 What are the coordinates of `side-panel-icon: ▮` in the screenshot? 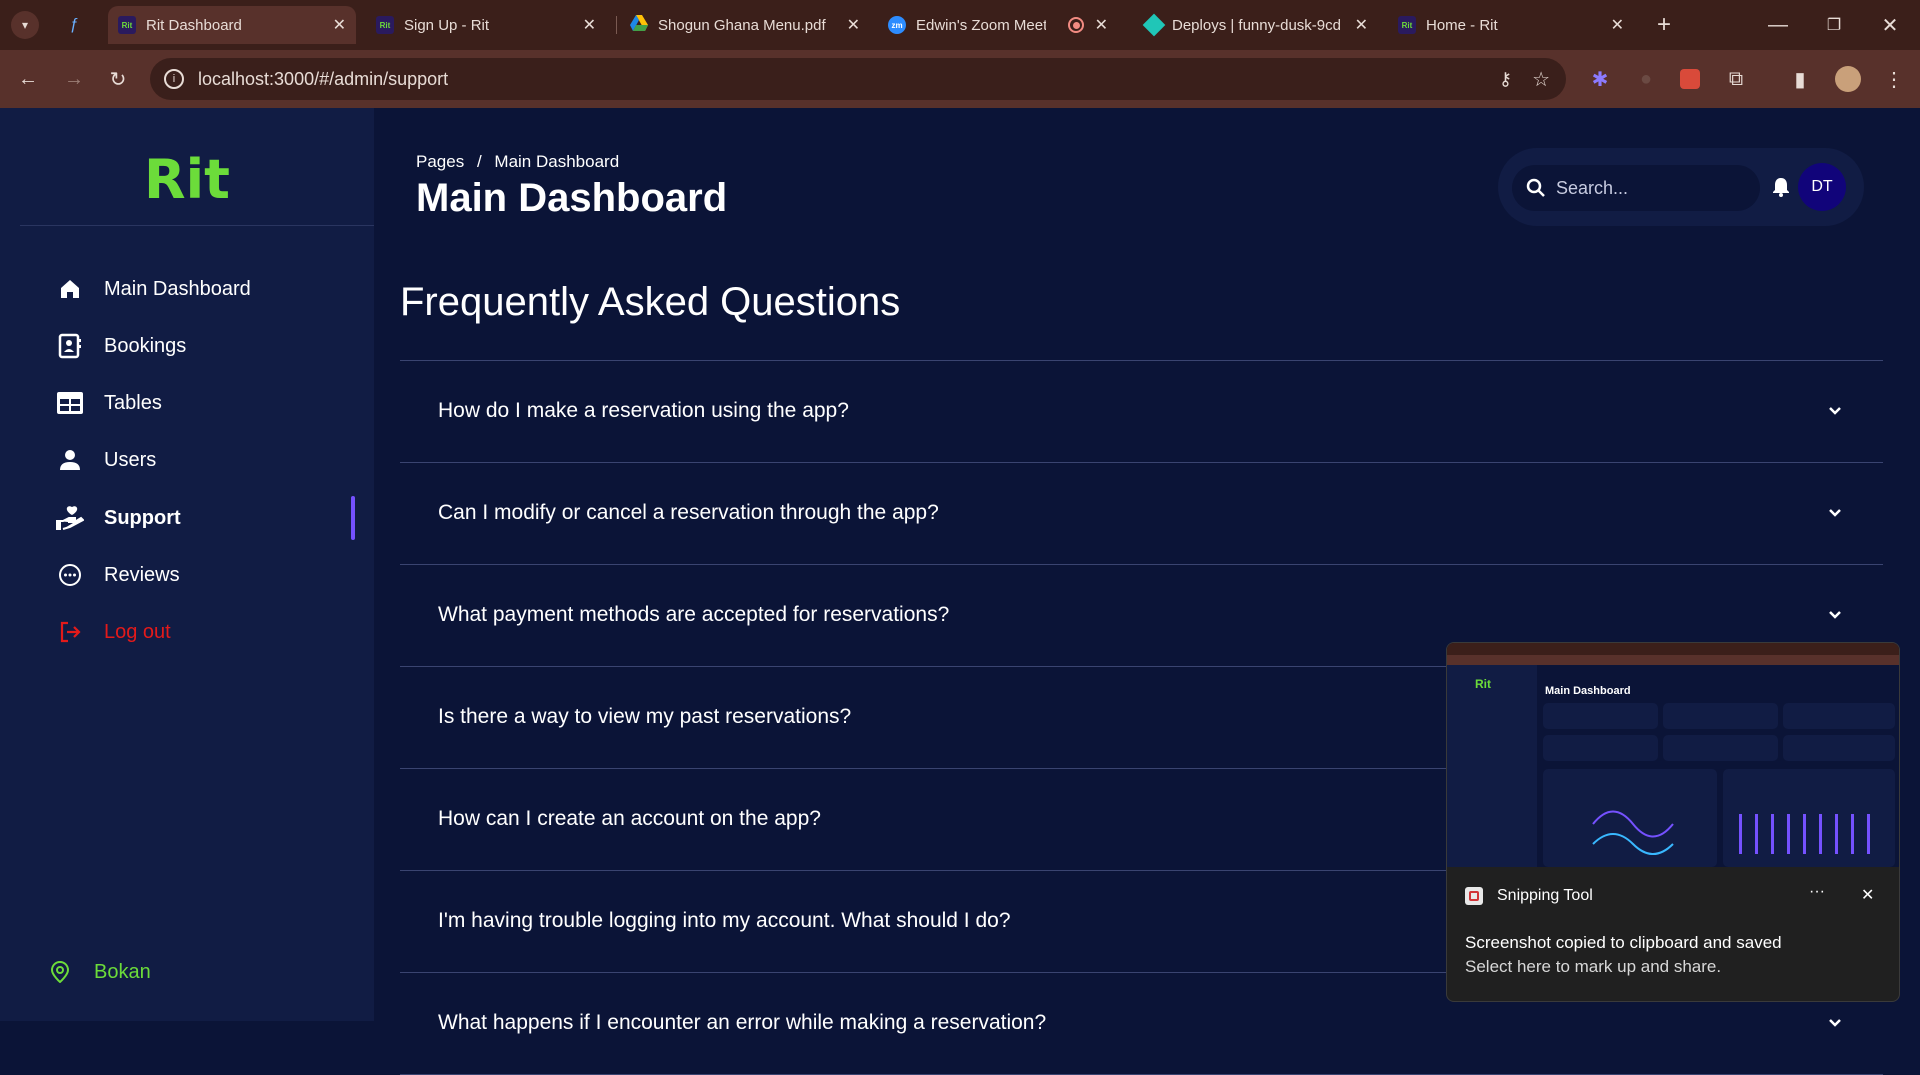 It's located at (1800, 79).